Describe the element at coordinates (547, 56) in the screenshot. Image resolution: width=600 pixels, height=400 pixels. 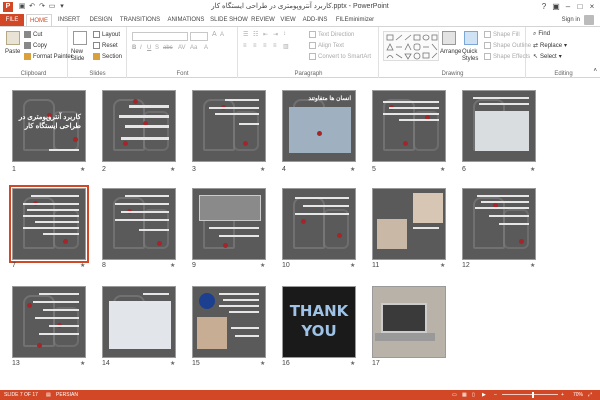
I see `select-button: ↖ Select ▾` at that location.